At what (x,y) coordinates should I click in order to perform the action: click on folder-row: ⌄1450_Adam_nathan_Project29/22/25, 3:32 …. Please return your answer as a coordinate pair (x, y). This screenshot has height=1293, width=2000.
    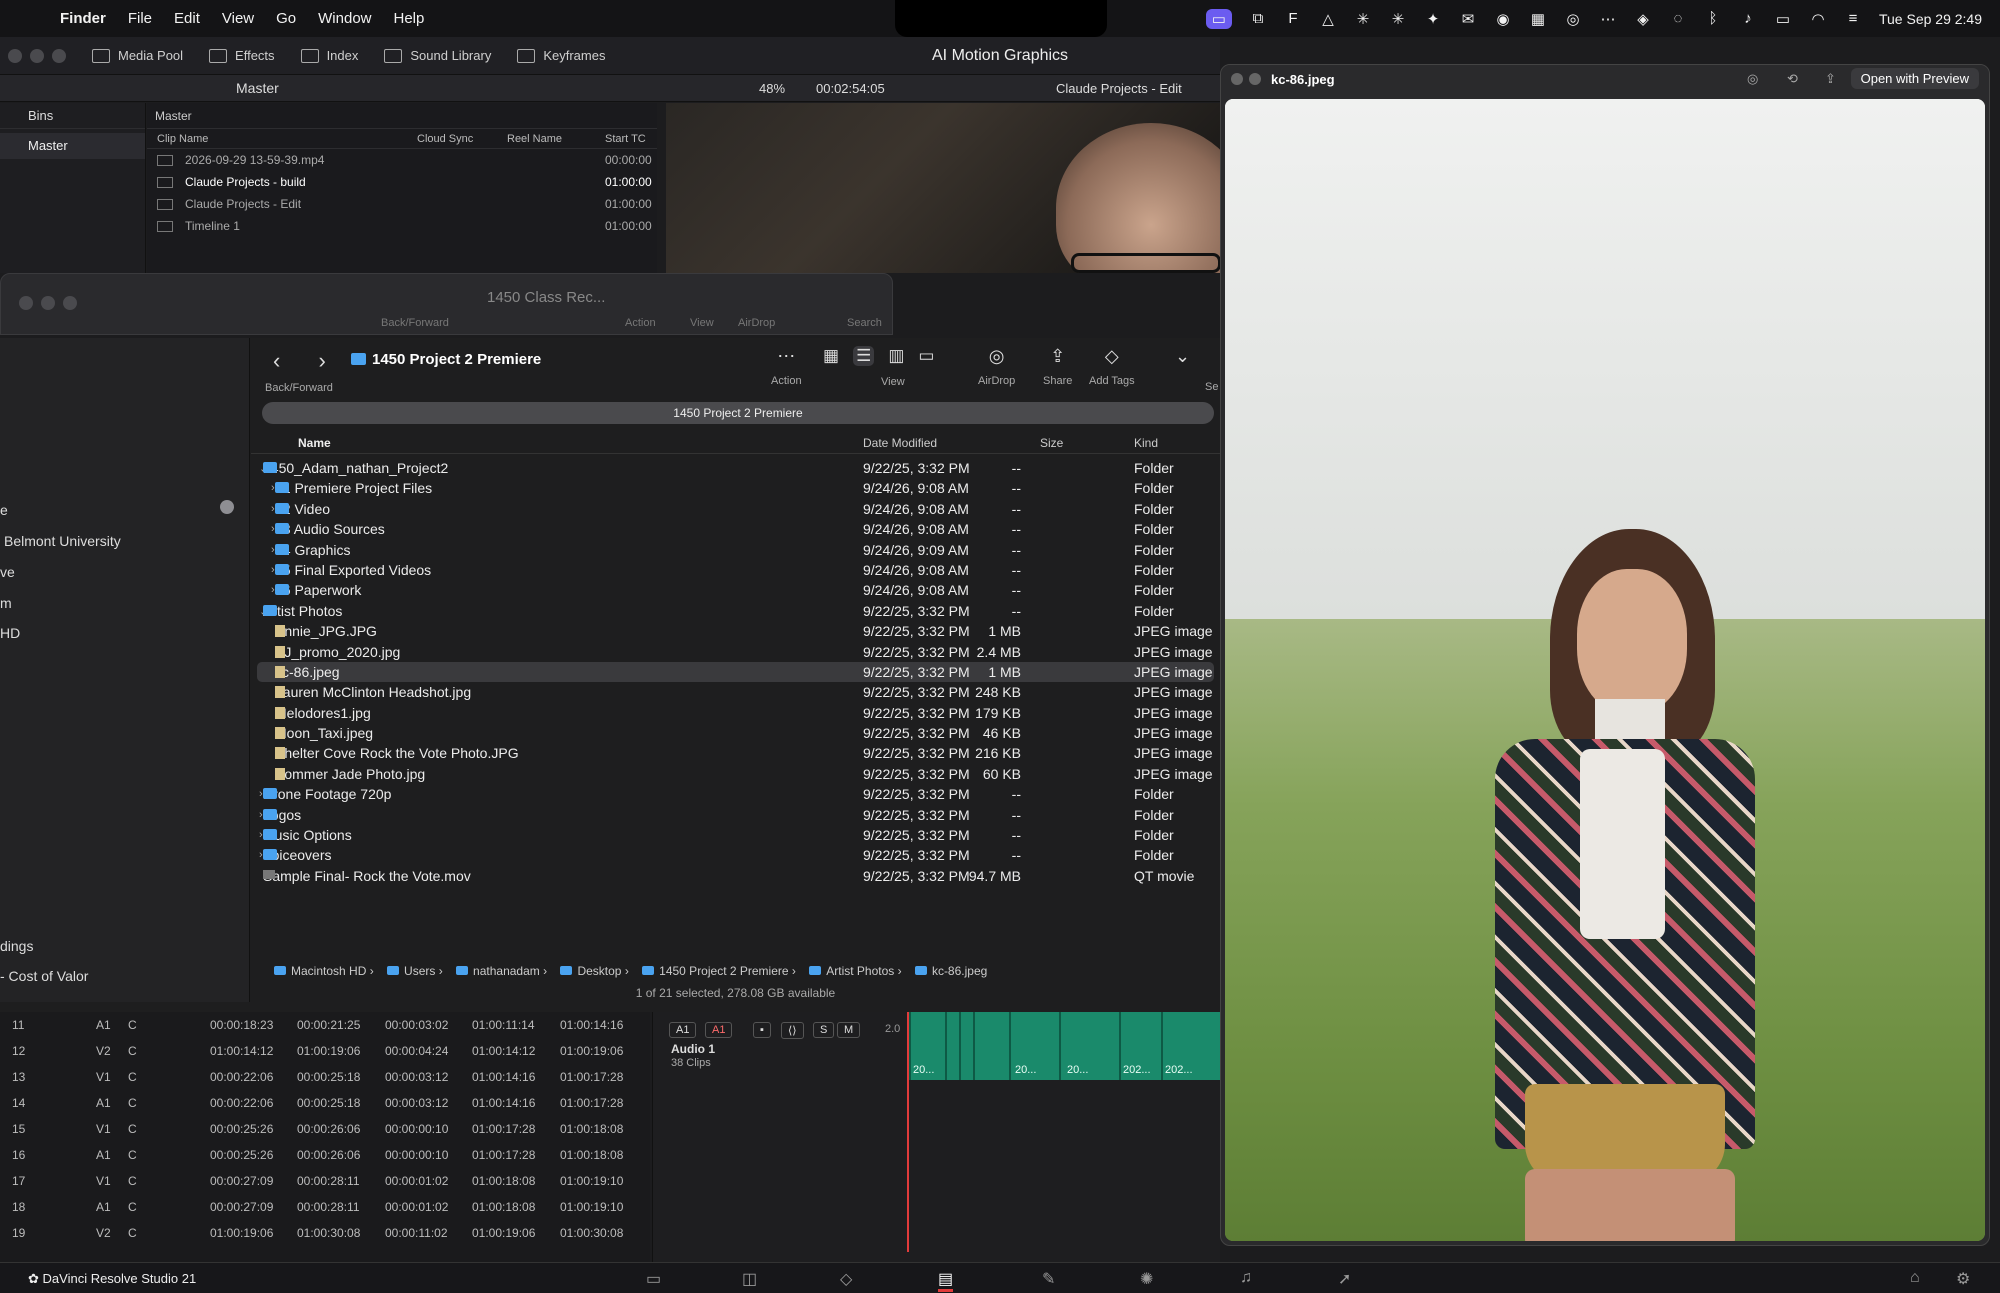
    Looking at the image, I should click on (735, 468).